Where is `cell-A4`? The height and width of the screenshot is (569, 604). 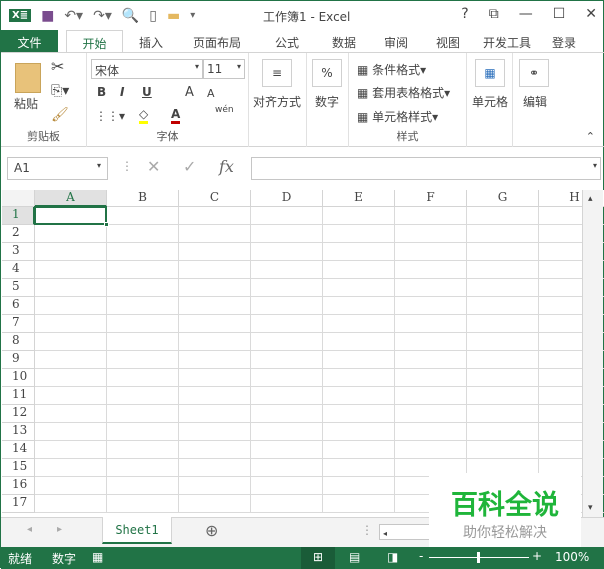
cell-A4 is located at coordinates (71, 270).